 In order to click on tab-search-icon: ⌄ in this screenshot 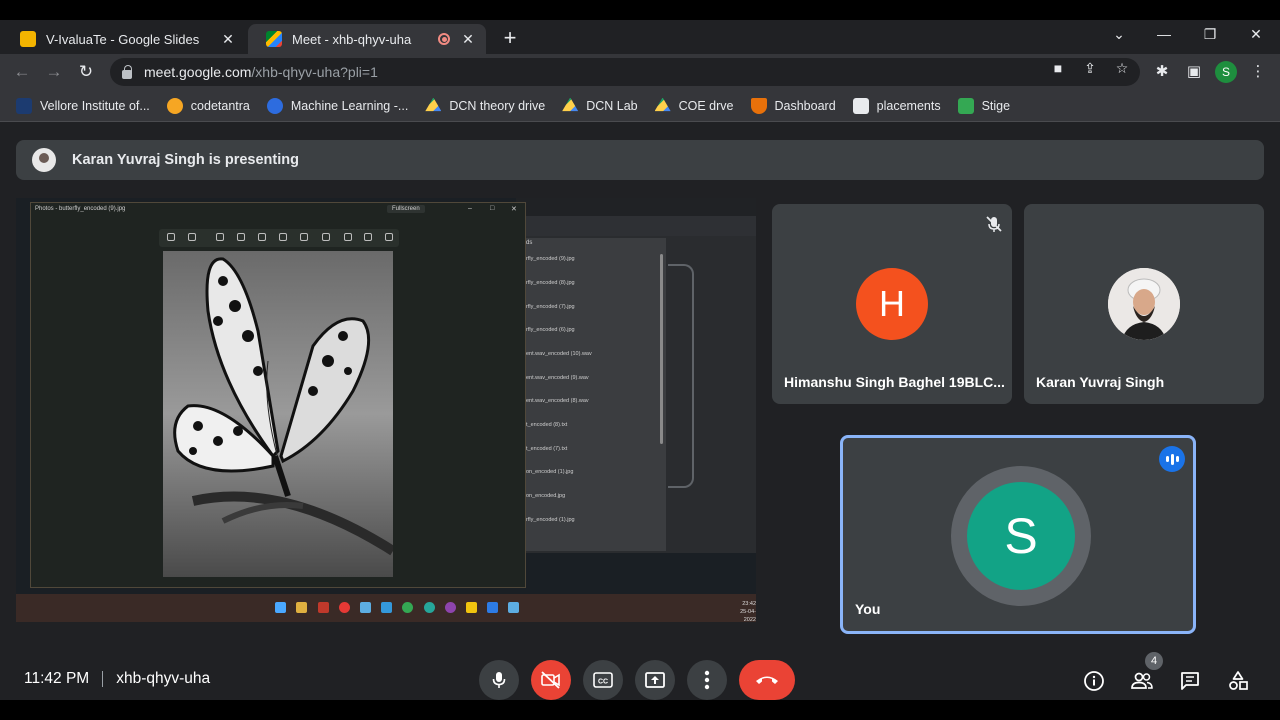, I will do `click(1119, 34)`.